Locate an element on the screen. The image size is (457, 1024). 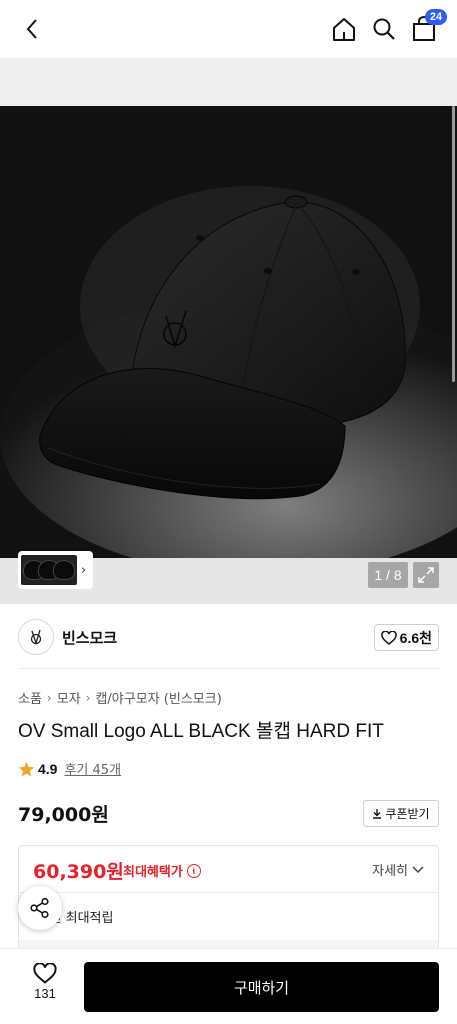
breadcrumb: 소품 › 모자 › 캡/야구모자 (빈스모크) is located at coordinates (120, 698).